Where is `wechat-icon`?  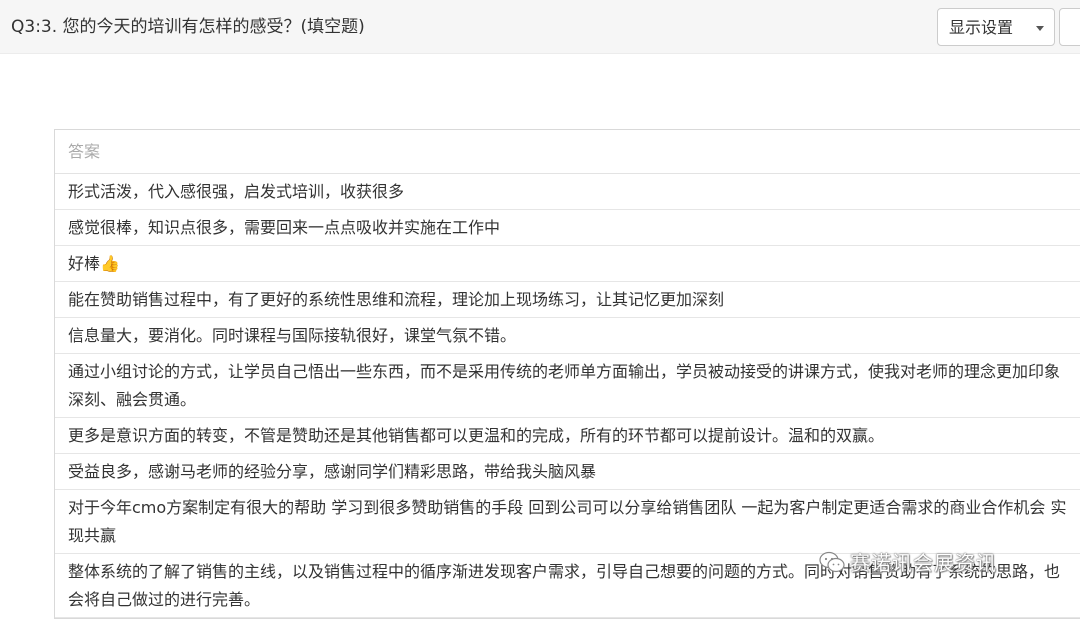 wechat-icon is located at coordinates (832, 562).